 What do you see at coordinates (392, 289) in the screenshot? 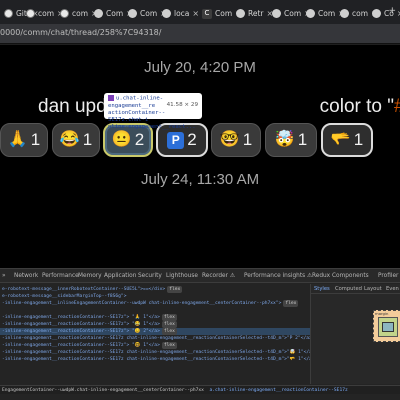
I see `tab-event-listeners: Even` at bounding box center [392, 289].